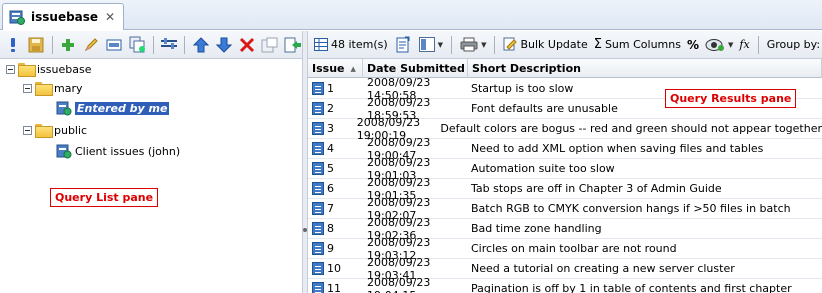 This screenshot has height=293, width=822. What do you see at coordinates (411, 15) in the screenshot?
I see `tab-strip: issuebase ✕` at bounding box center [411, 15].